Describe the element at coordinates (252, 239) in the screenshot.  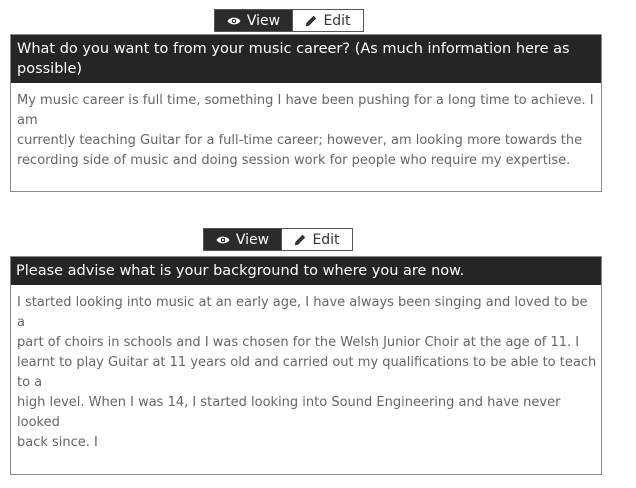
I see `view-label-2: View` at that location.